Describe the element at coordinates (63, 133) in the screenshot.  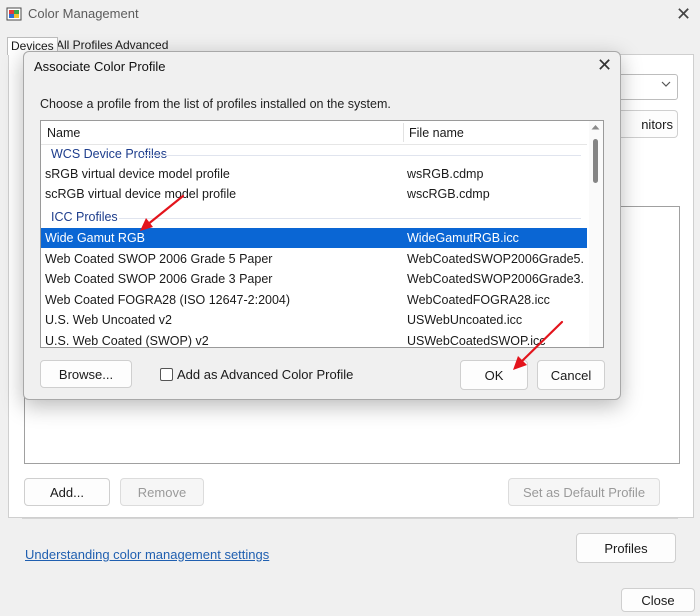
I see `column-header-name: Name` at that location.